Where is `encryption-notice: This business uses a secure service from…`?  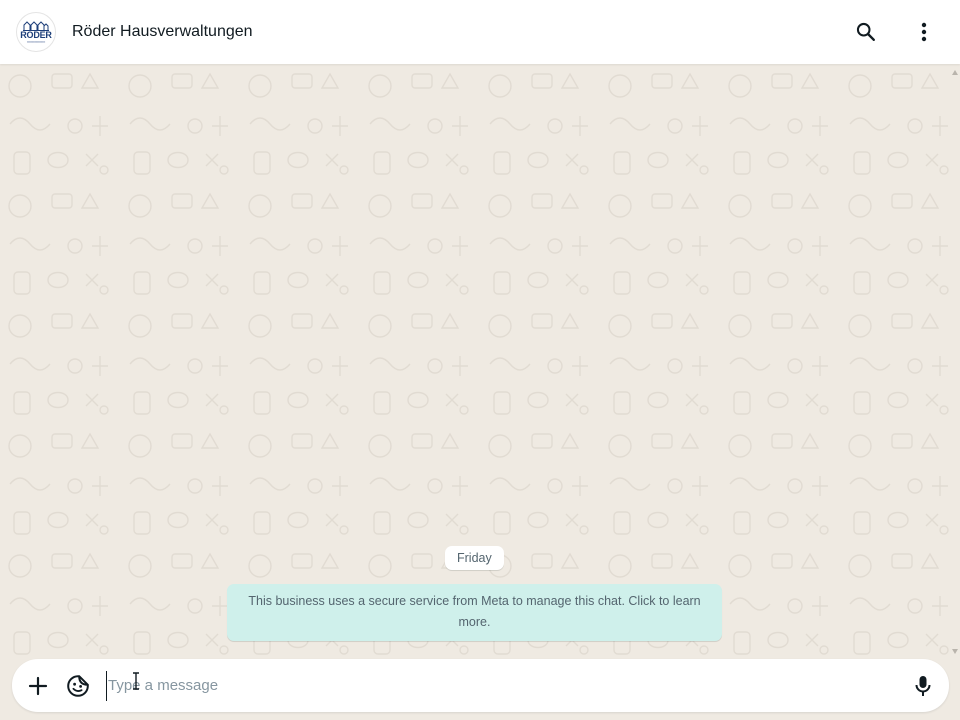
encryption-notice: This business uses a secure service from… is located at coordinates (474, 612).